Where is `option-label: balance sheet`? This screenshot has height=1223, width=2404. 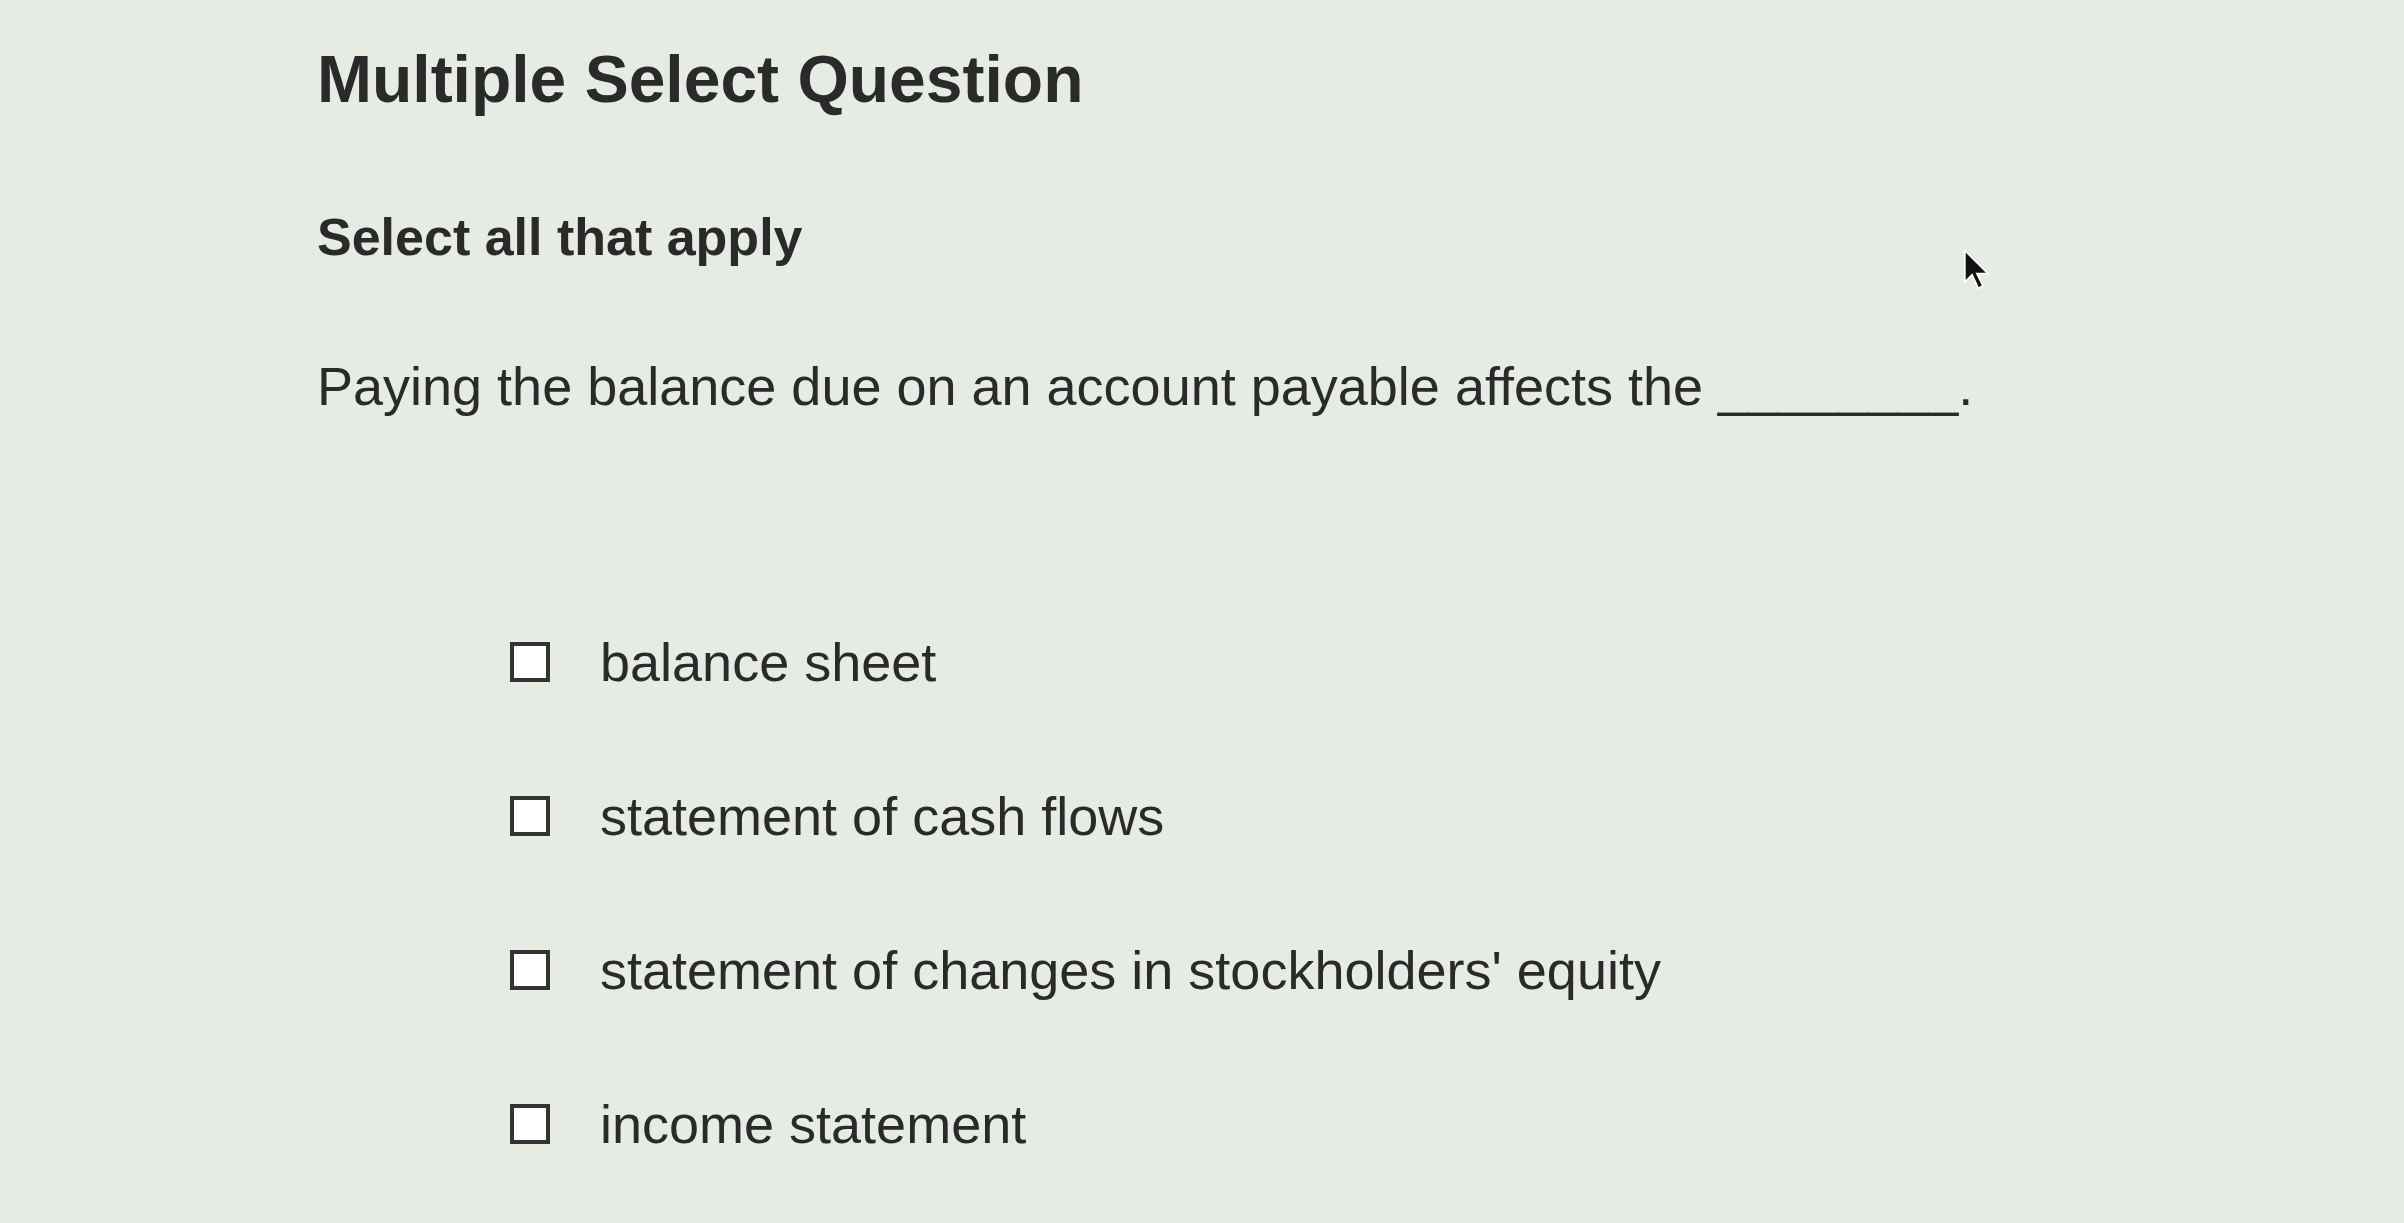
option-label: balance sheet is located at coordinates (768, 662).